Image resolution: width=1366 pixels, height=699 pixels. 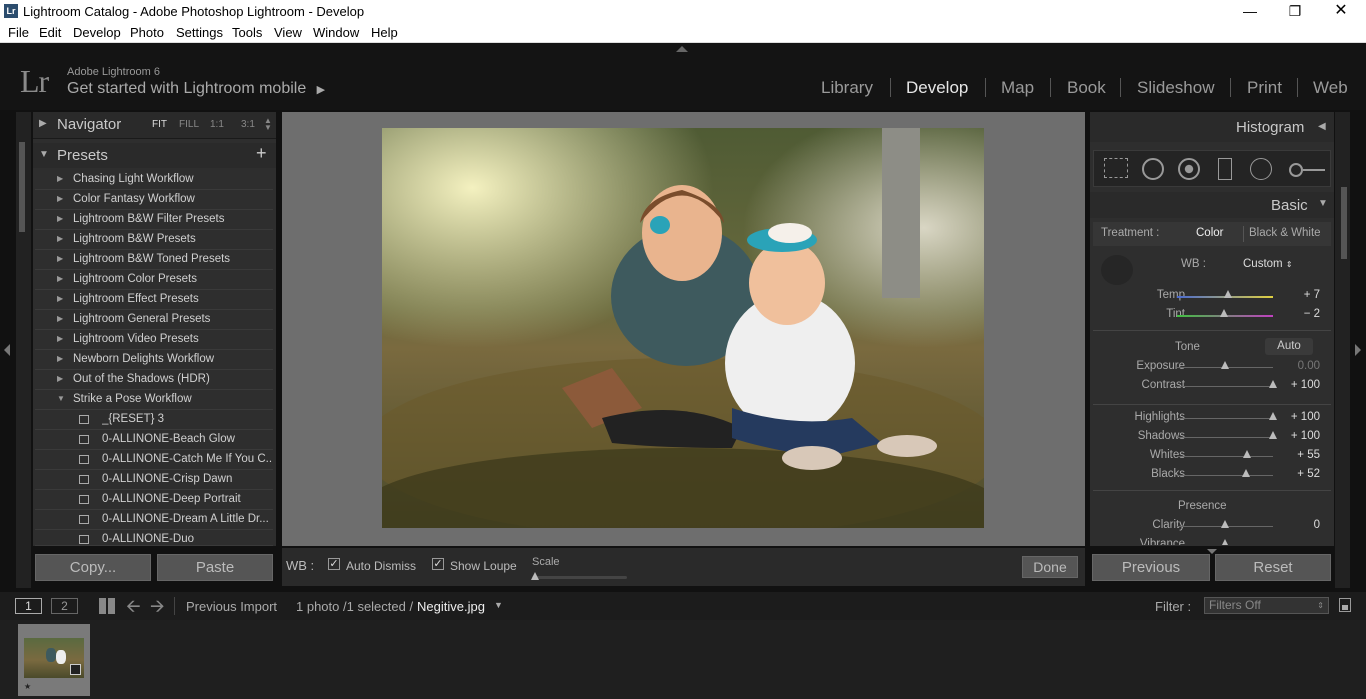 What do you see at coordinates (847, 88) in the screenshot?
I see `module-library: Library` at bounding box center [847, 88].